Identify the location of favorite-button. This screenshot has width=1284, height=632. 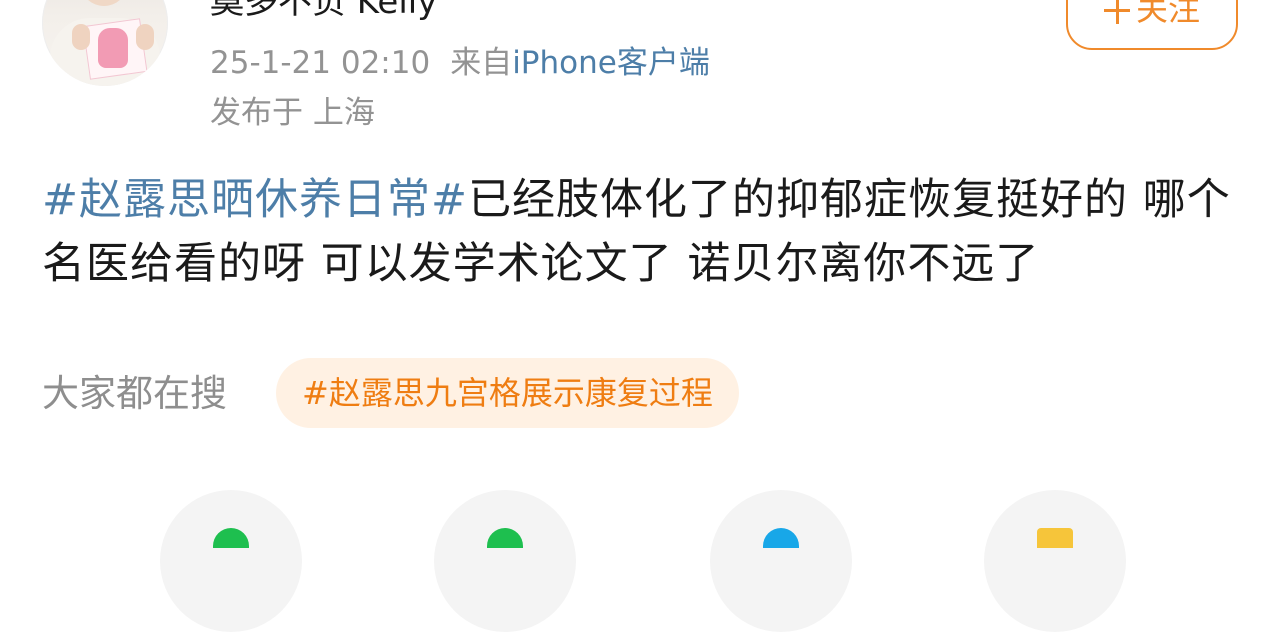
(1055, 561).